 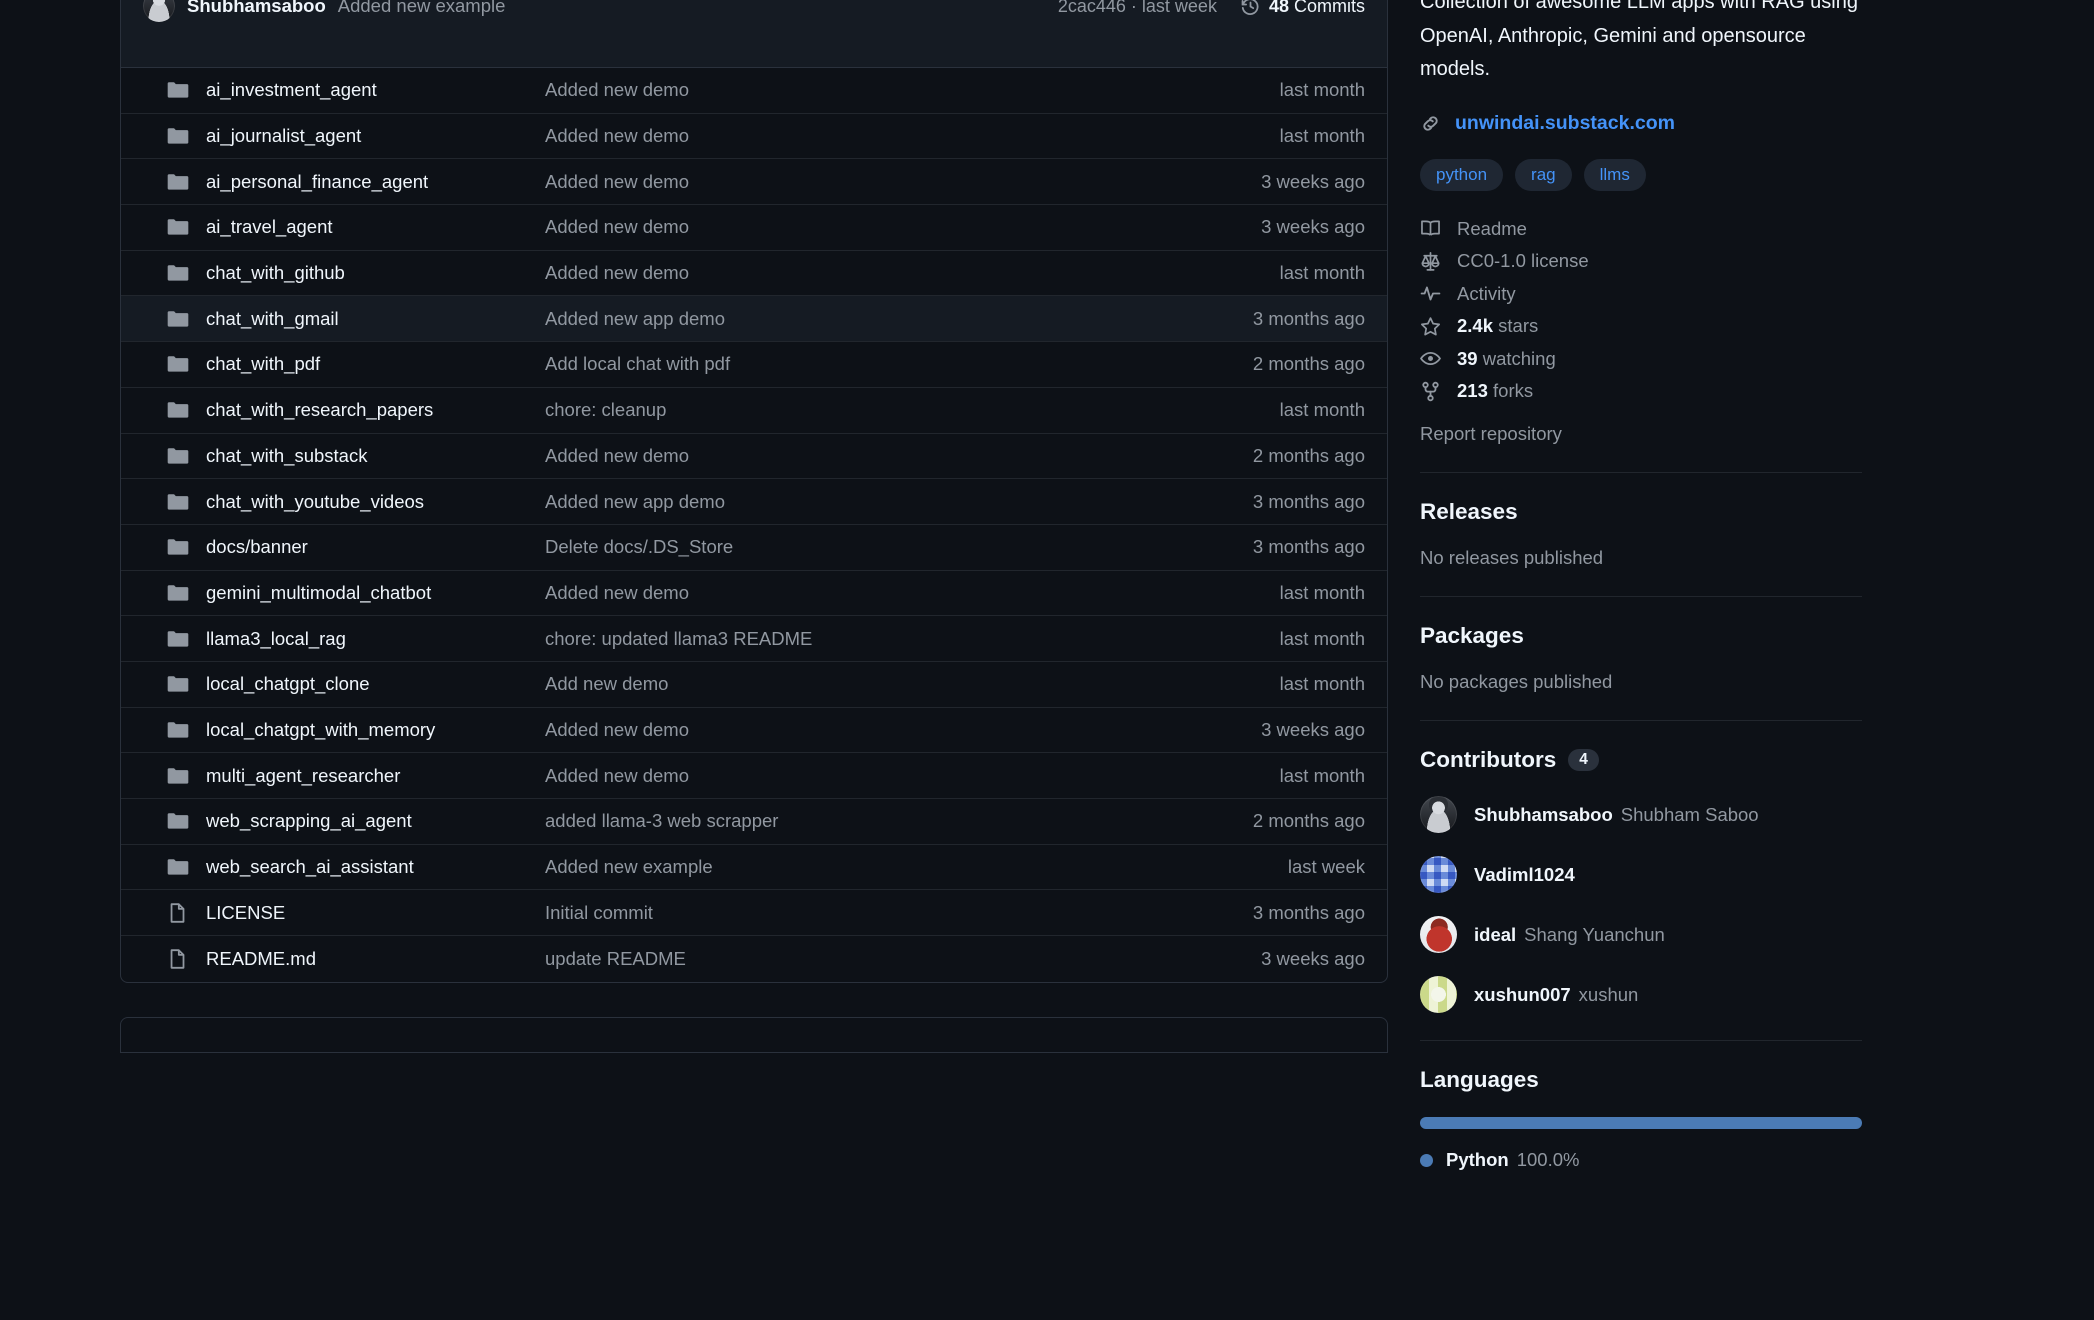 What do you see at coordinates (272, 319) in the screenshot?
I see `file-name-label: chat_with_gmail` at bounding box center [272, 319].